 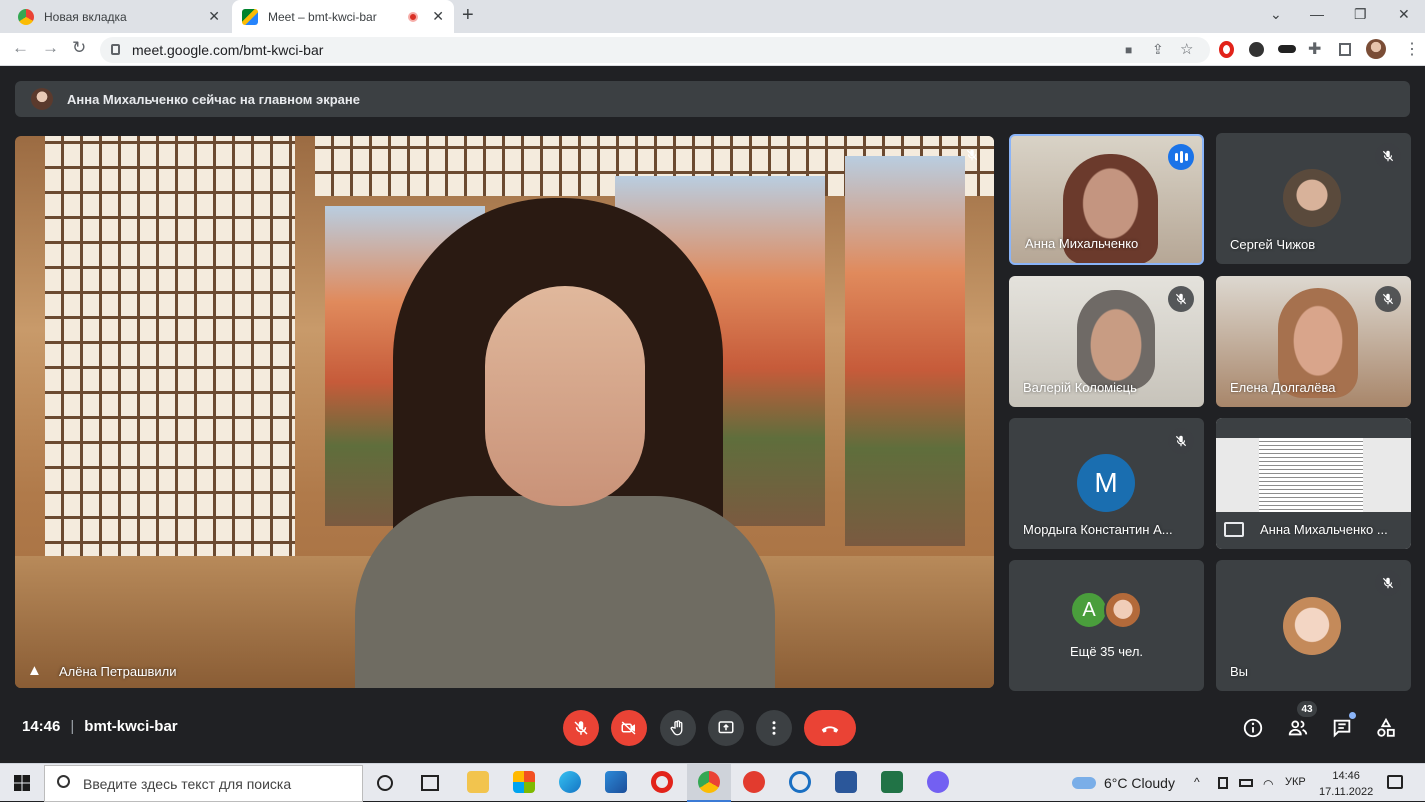 I want to click on tab-new-tab: Новая вкладка ✕, so click(x=119, y=16).